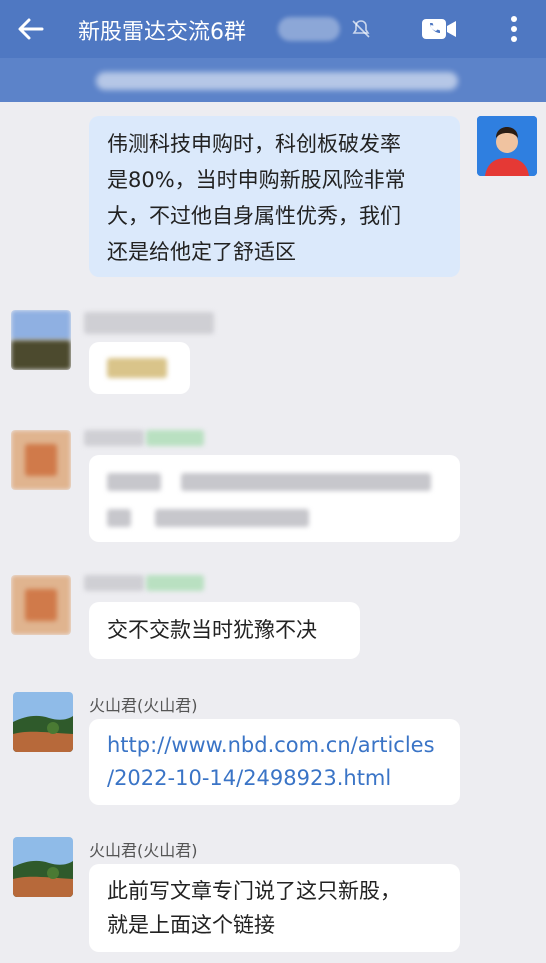  Describe the element at coordinates (514, 29) in the screenshot. I see `more-vertical-icon` at that location.